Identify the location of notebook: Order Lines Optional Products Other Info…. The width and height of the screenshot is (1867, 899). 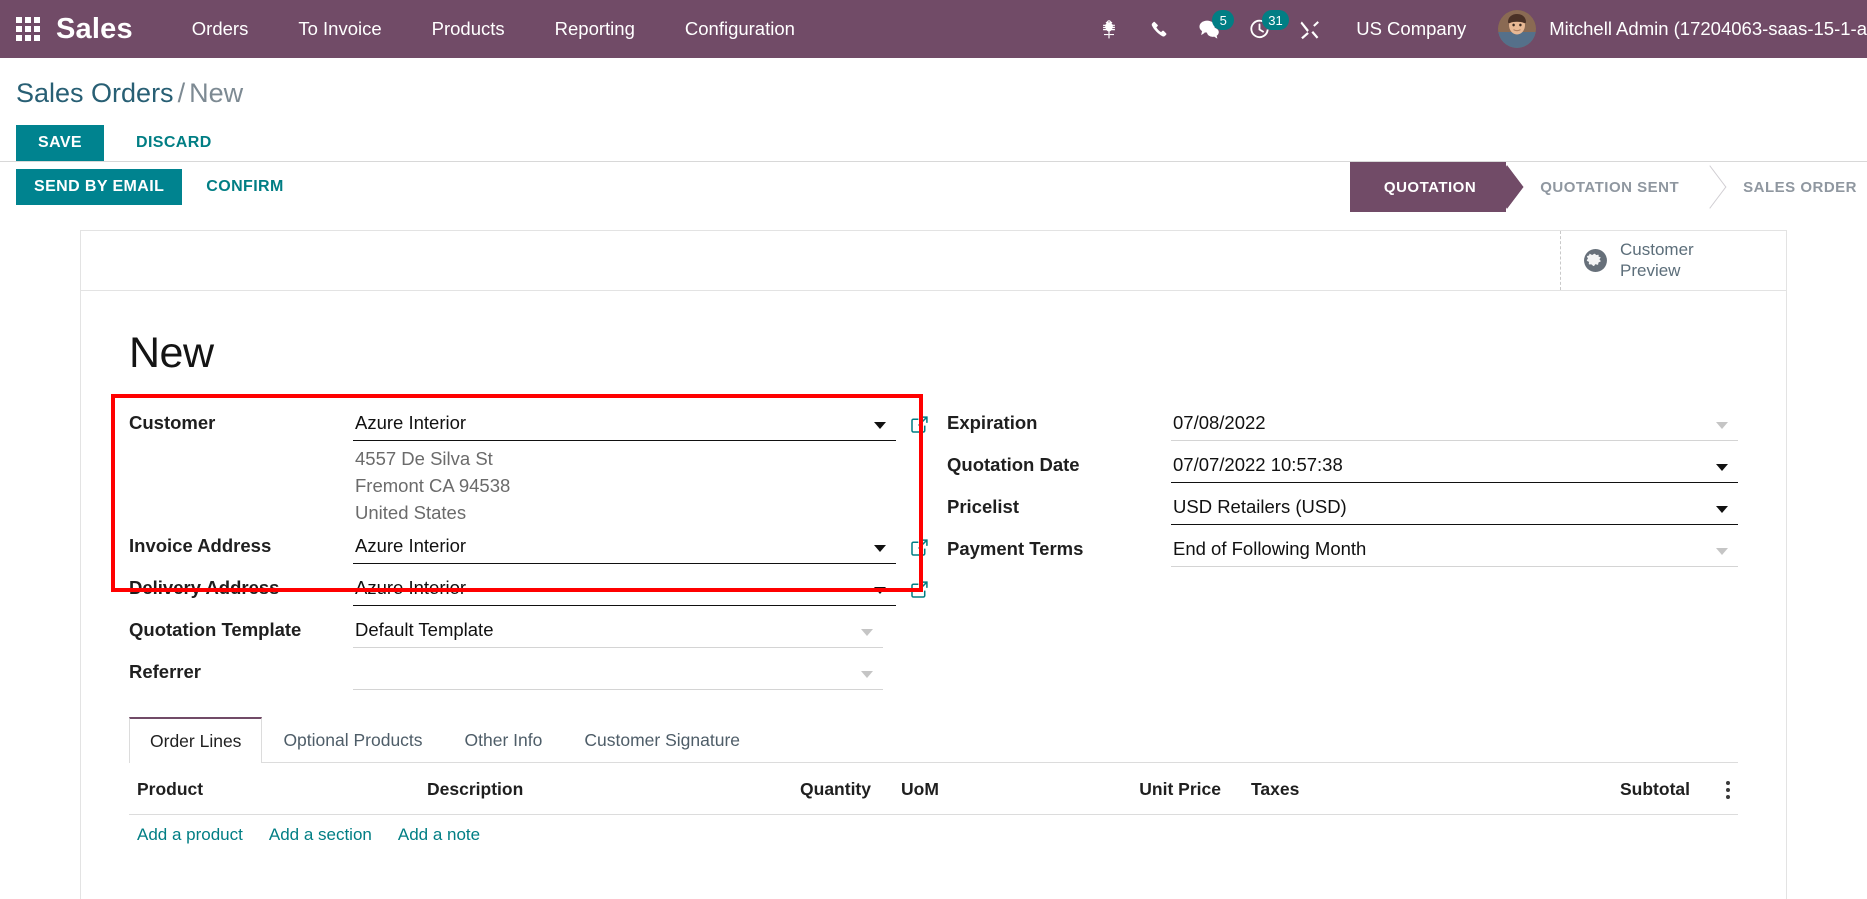
(933, 781).